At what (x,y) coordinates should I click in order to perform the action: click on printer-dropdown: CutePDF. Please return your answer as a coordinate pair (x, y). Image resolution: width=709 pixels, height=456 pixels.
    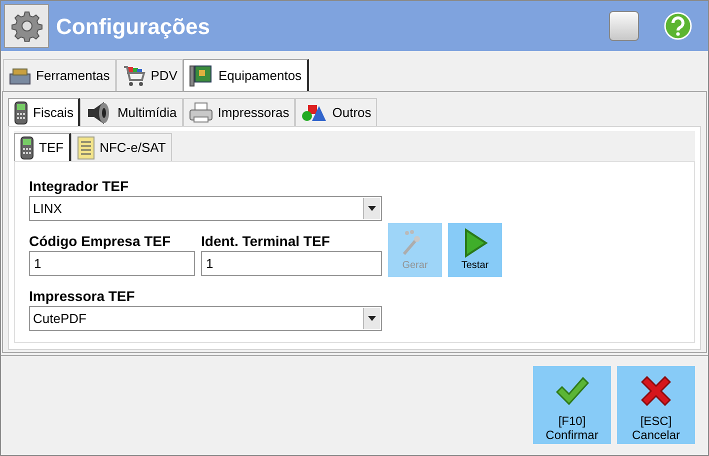
    Looking at the image, I should click on (205, 318).